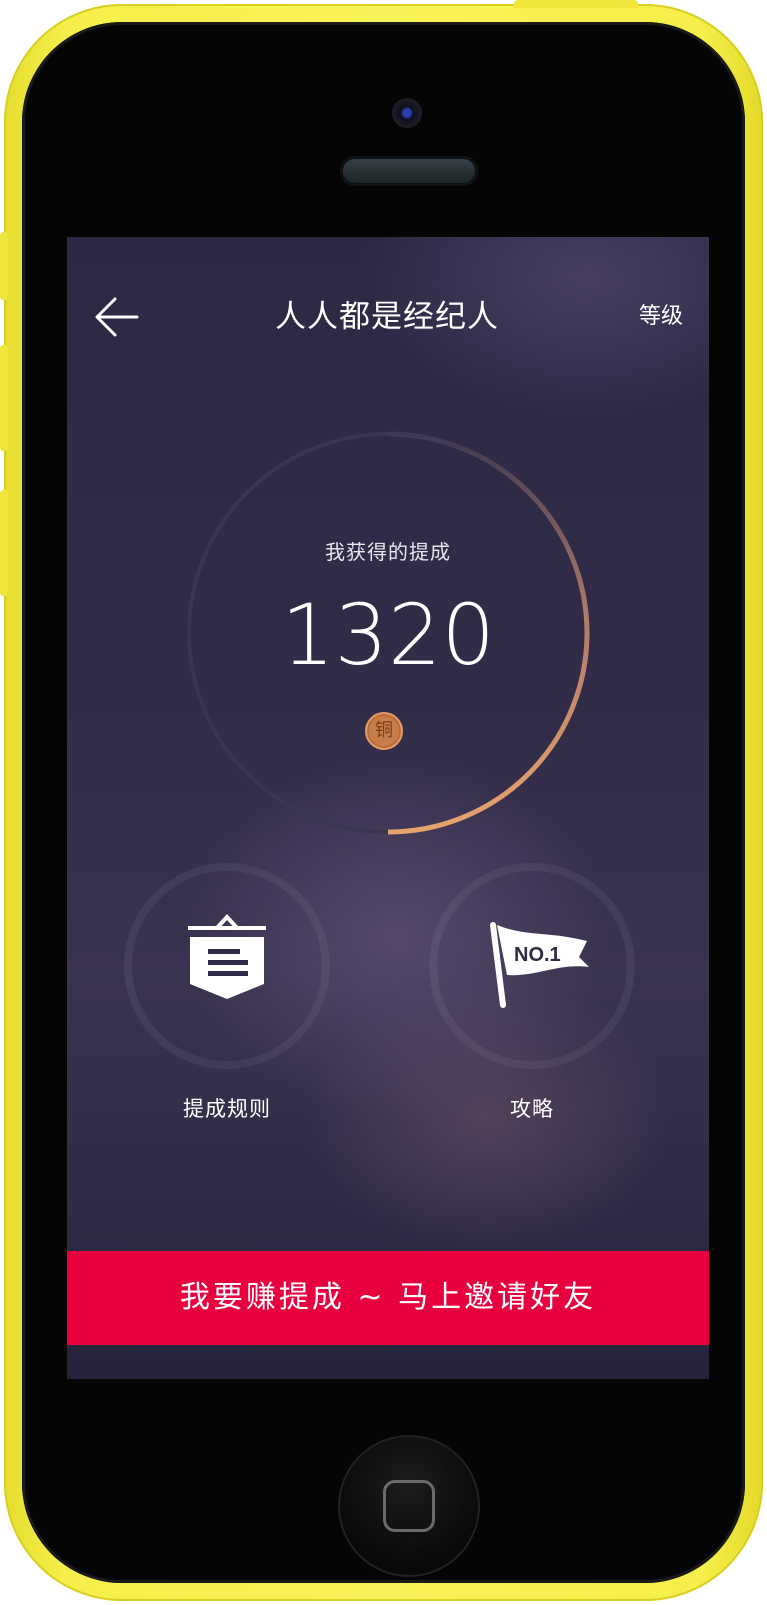 The height and width of the screenshot is (1605, 767). What do you see at coordinates (4, 398) in the screenshot?
I see `volume-up-button` at bounding box center [4, 398].